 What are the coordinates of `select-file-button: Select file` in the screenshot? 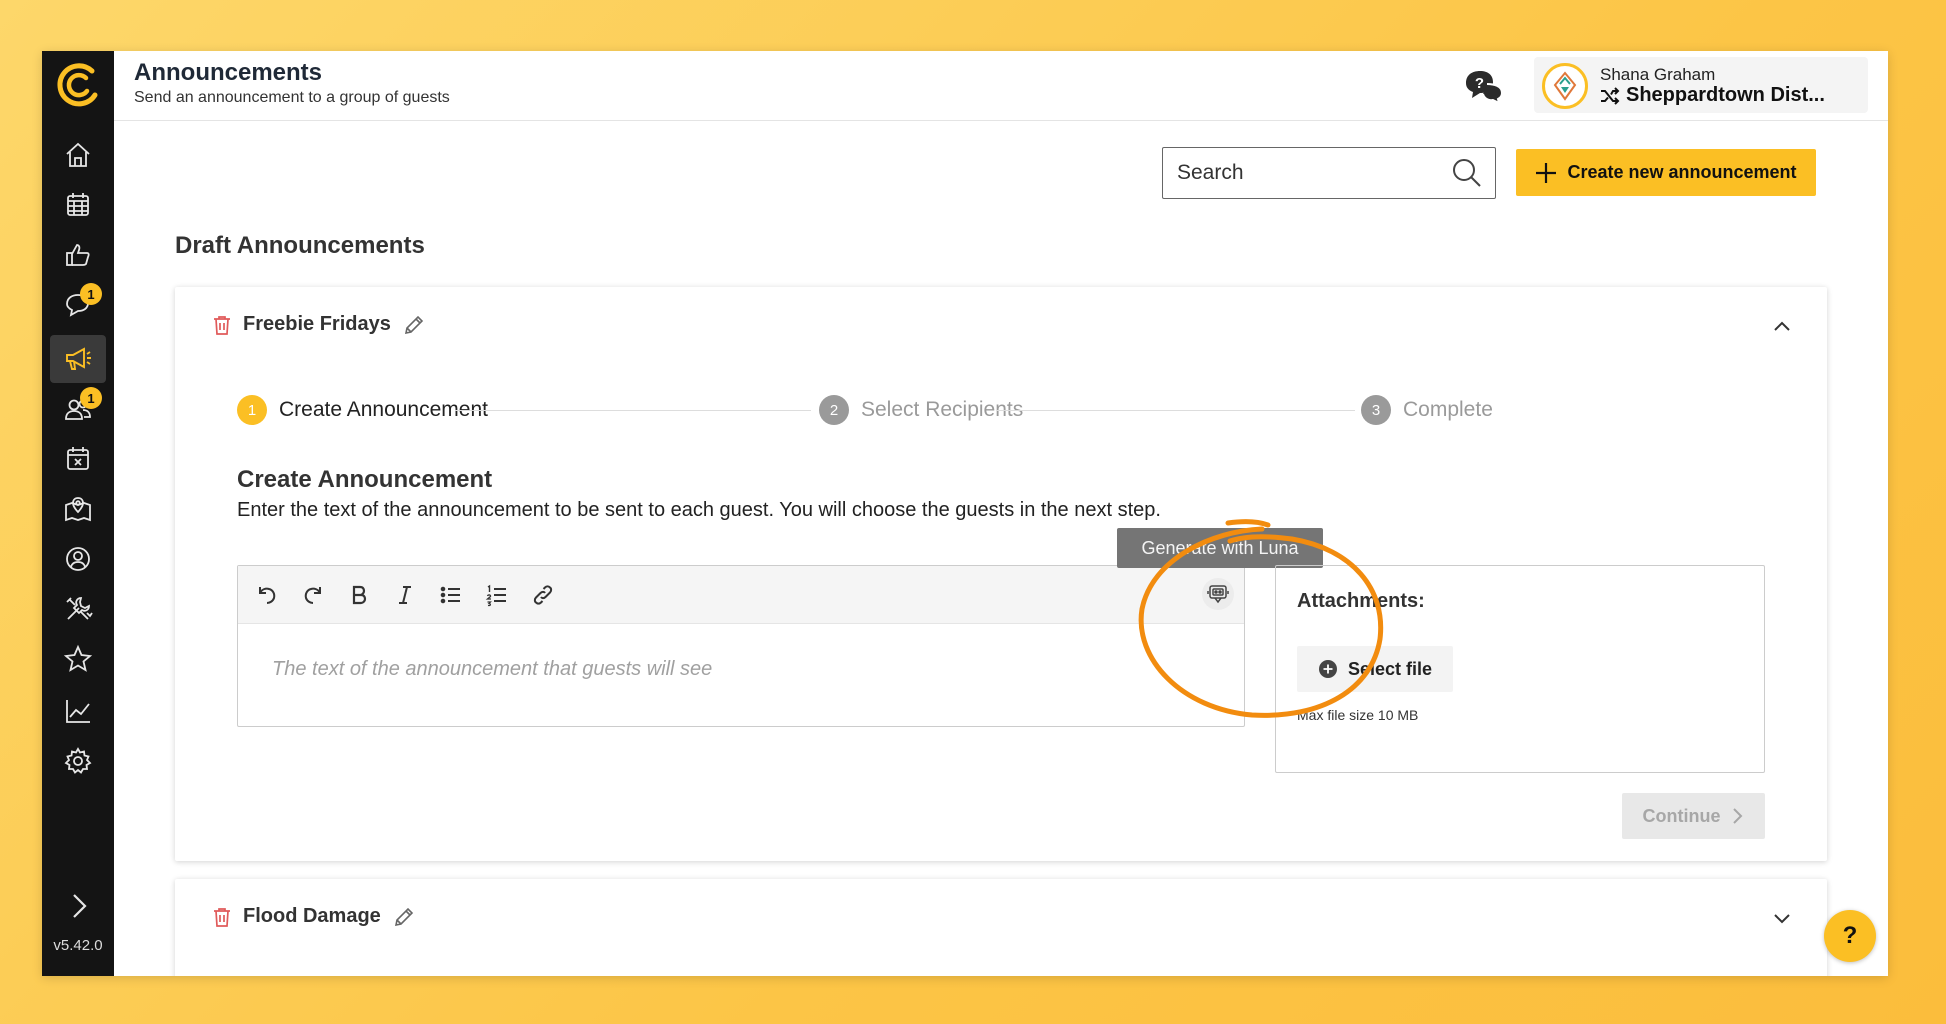 It's located at (1375, 669).